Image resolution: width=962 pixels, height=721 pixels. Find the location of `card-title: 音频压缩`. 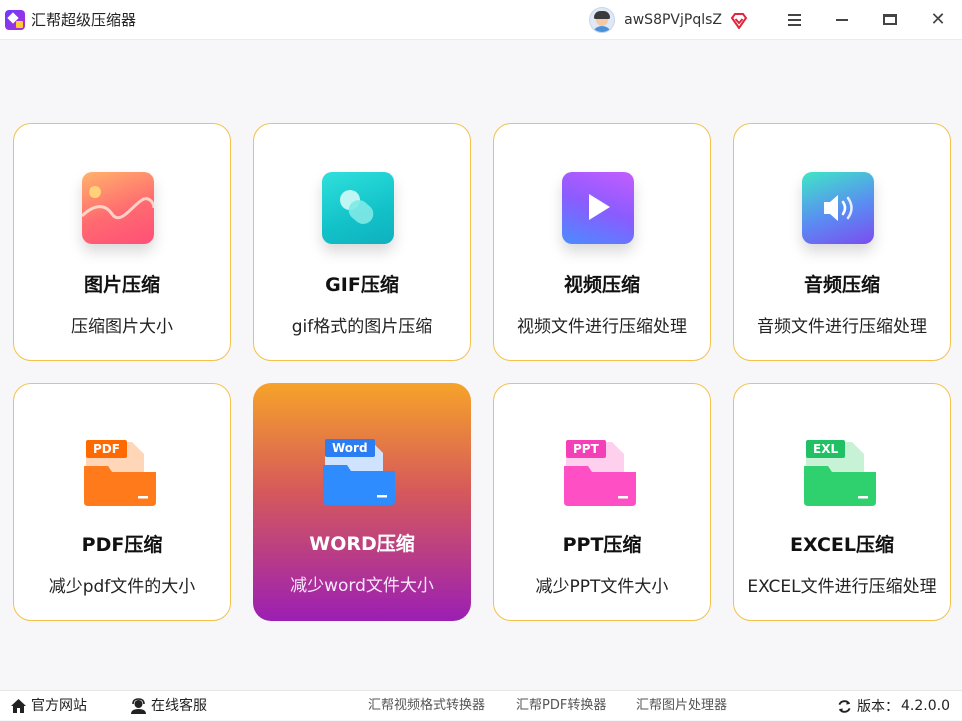

card-title: 音频压缩 is located at coordinates (841, 285).